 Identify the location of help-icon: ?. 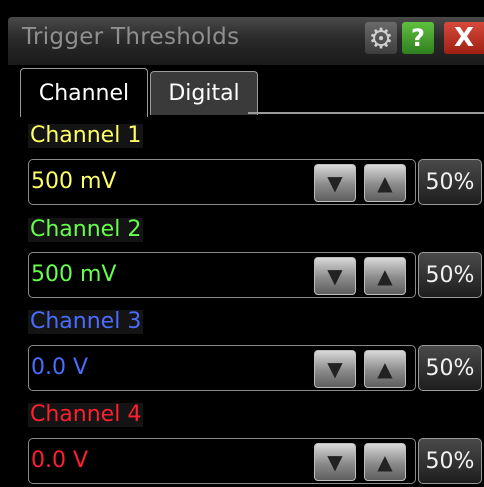
(418, 38).